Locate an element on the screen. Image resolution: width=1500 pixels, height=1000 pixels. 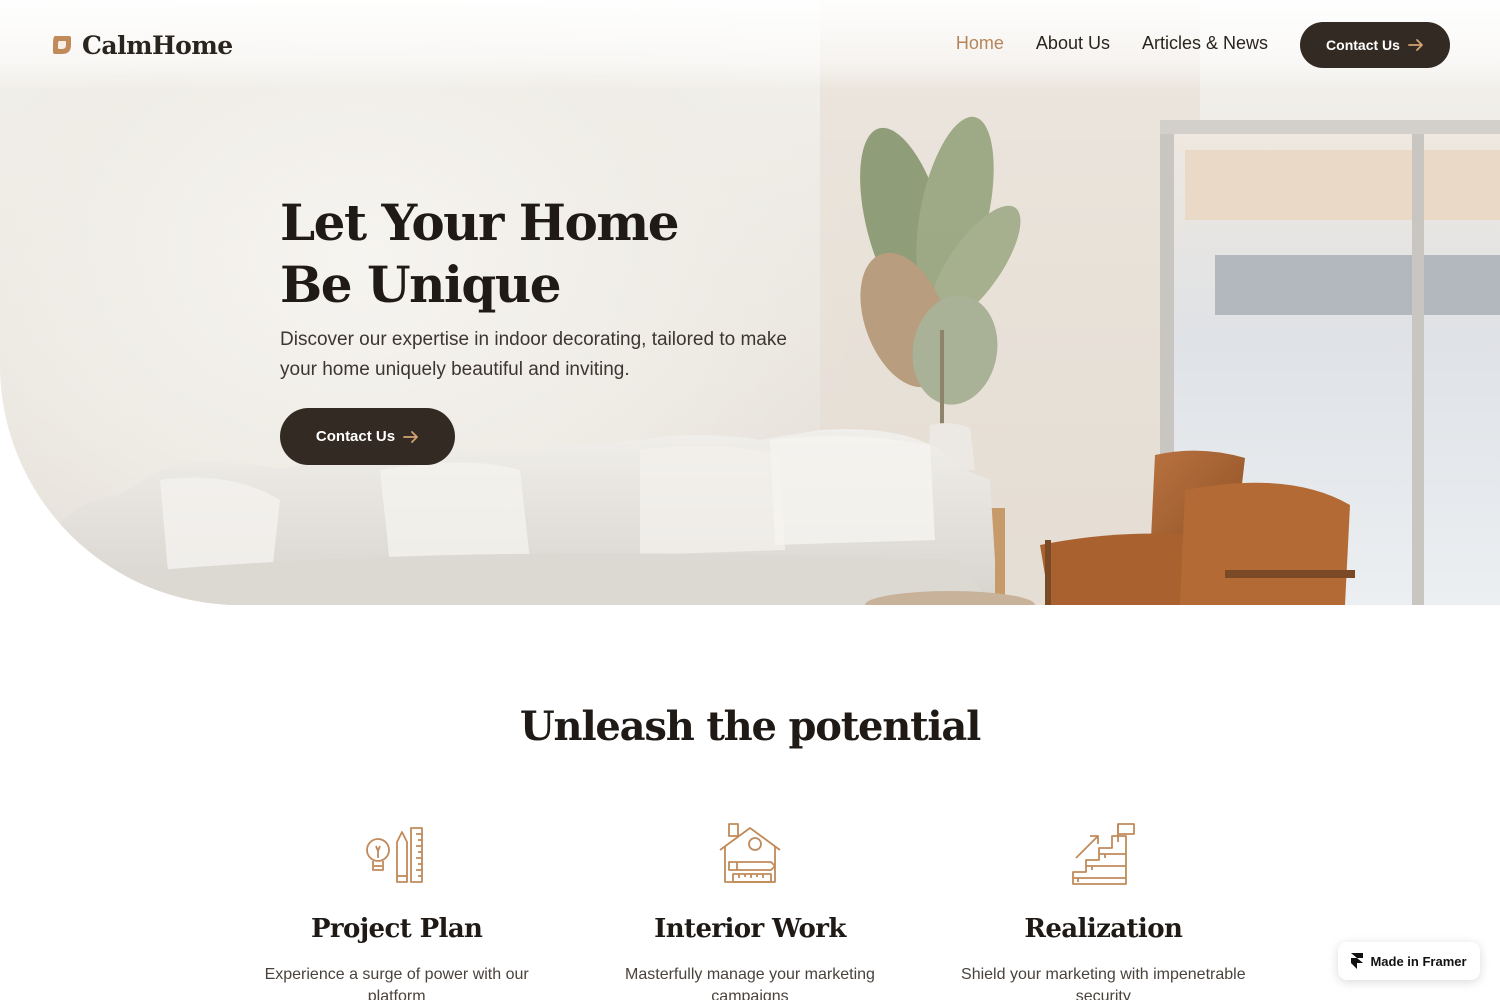
hero-contact-button: Contact Us is located at coordinates (367, 436).